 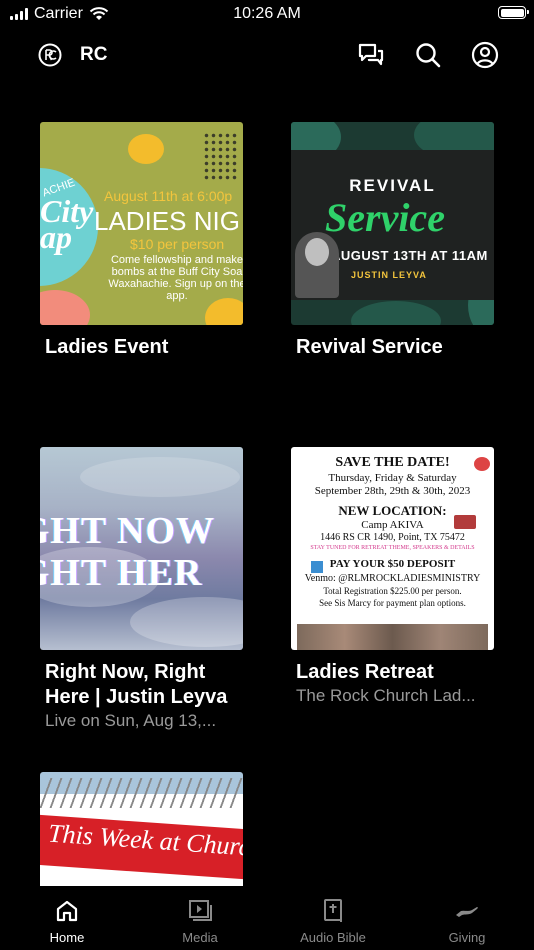 I want to click on circle-main-text: City ap, so click(x=67, y=224).